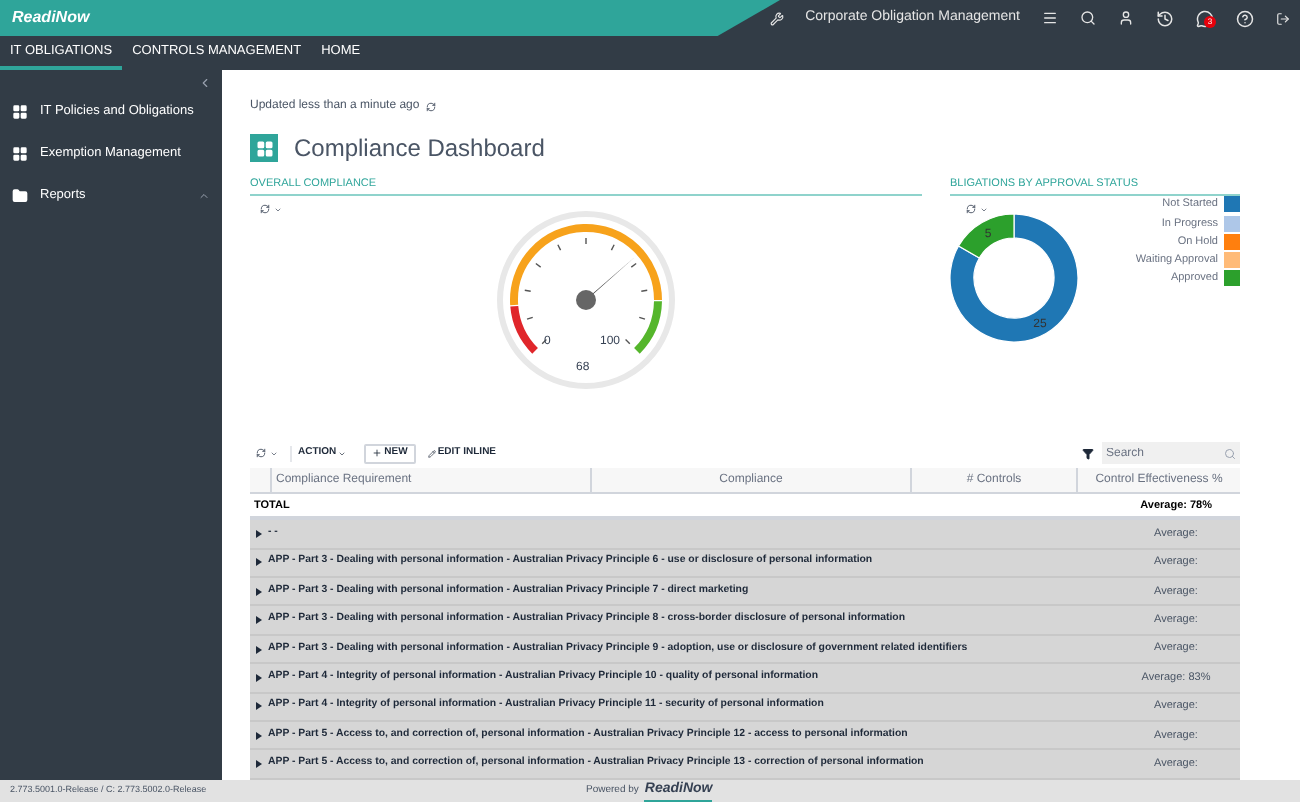  I want to click on user-icon, so click(1126, 18).